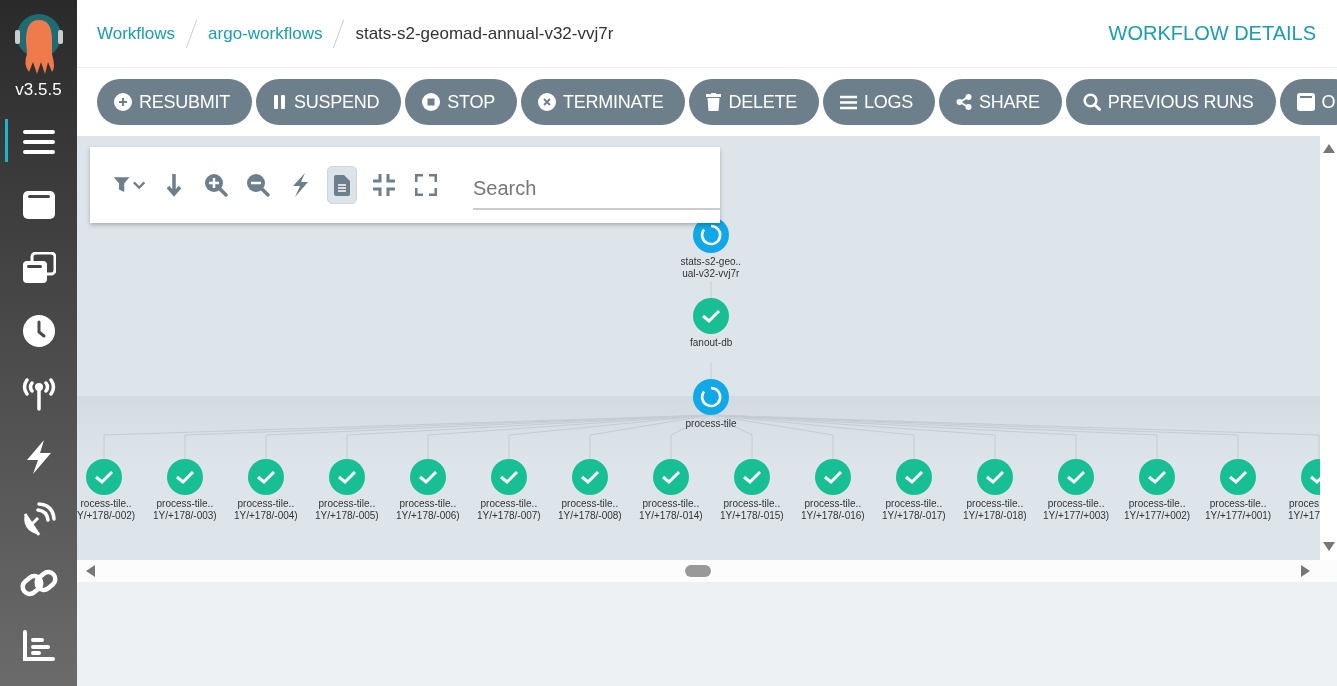 The image size is (1337, 686). Describe the element at coordinates (1304, 510) in the screenshot. I see `node-label: proces 1Y/+17` at that location.